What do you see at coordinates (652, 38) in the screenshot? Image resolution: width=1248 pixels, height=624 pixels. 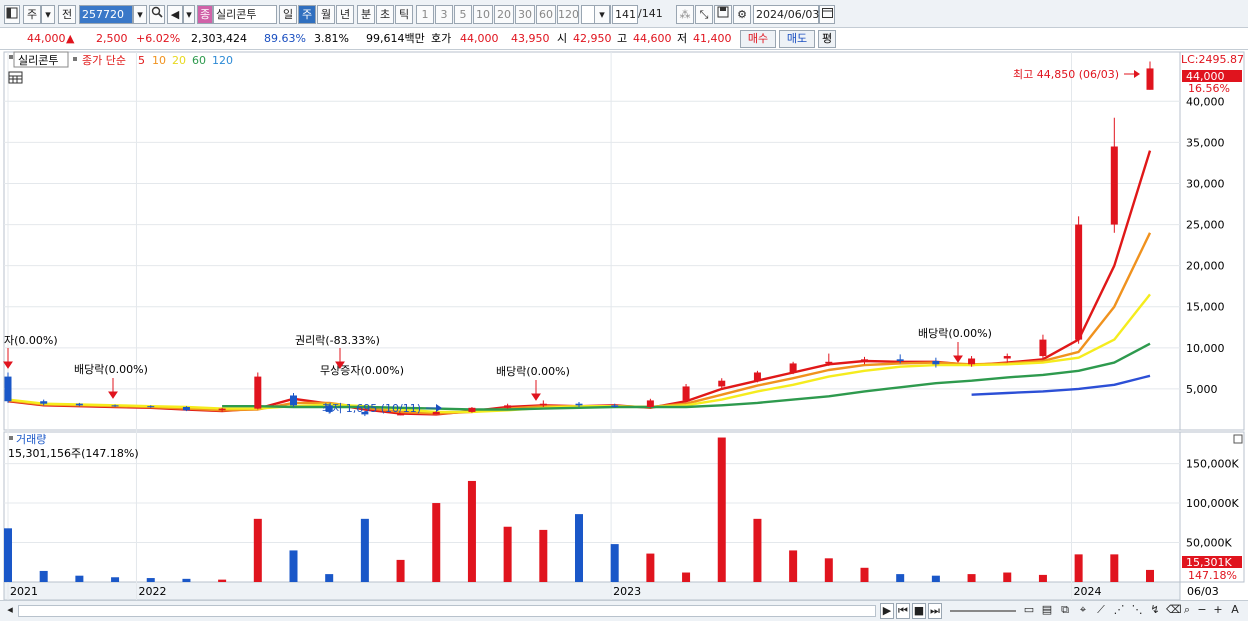 I see `high-price: 44,600` at bounding box center [652, 38].